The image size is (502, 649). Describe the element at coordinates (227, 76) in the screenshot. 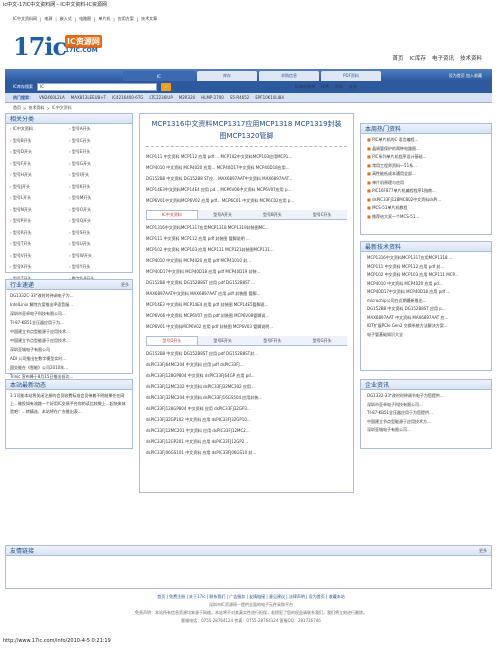

I see `tab-stock: 库存` at that location.